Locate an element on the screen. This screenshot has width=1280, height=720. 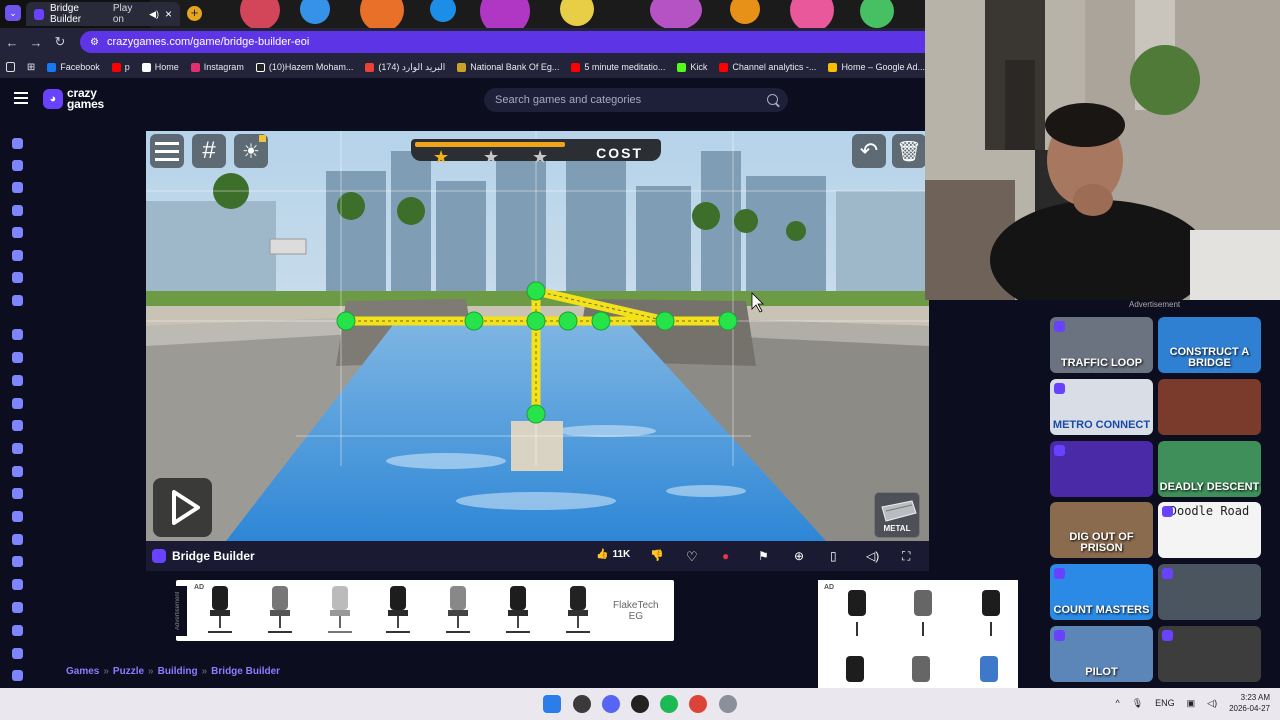
game-thumb-wave-dash is located at coordinates (1101, 469).